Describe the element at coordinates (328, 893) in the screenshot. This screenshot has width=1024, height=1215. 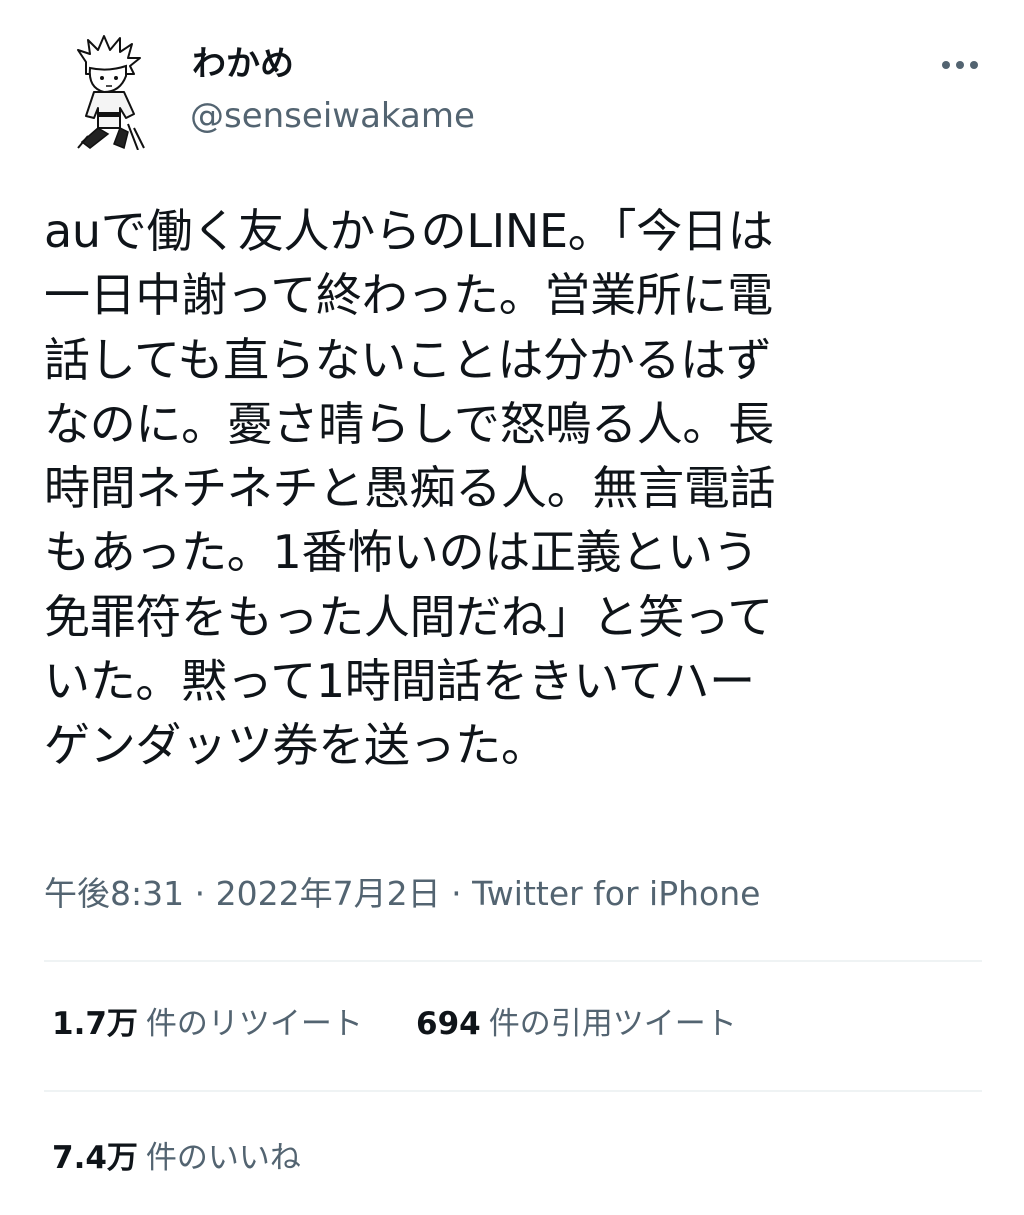
I see `tweet-date: 2022年7月2日` at that location.